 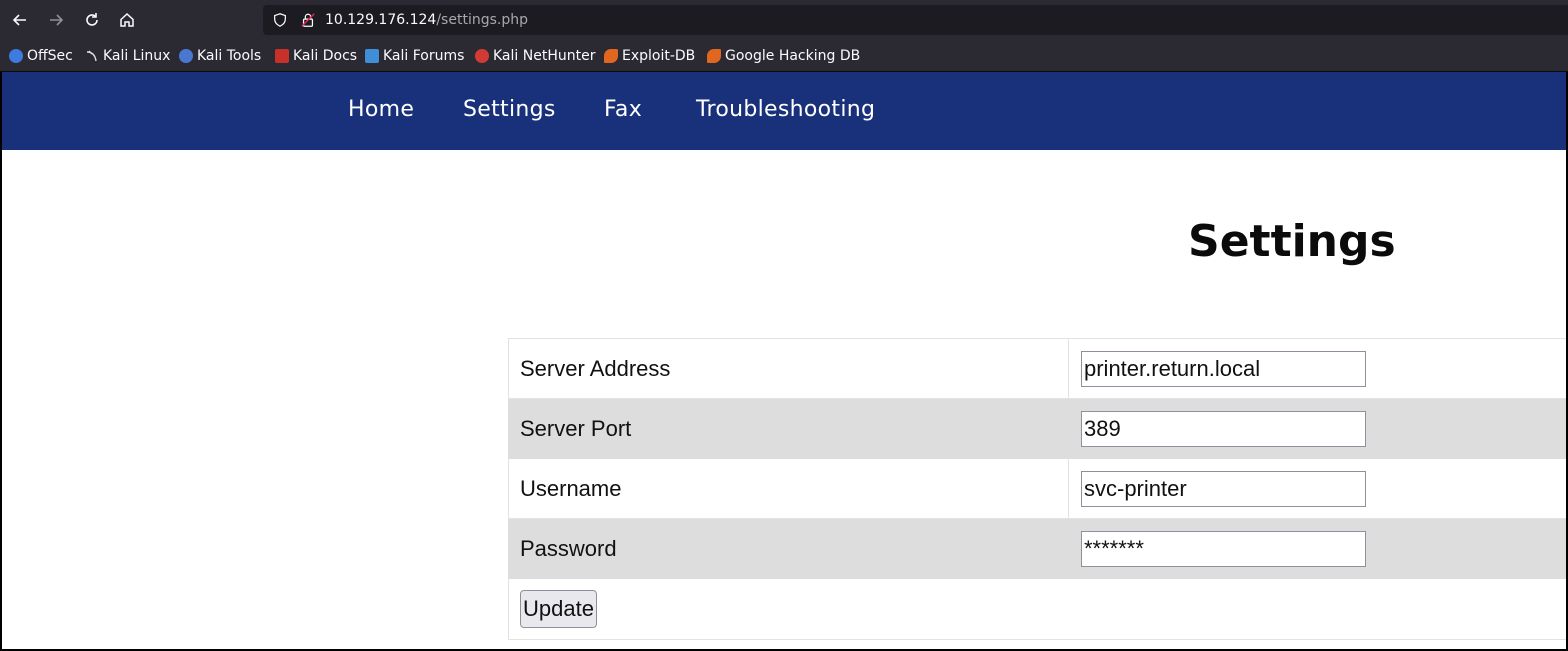 What do you see at coordinates (229, 56) in the screenshot?
I see `bookmark-label: Kali Tools` at bounding box center [229, 56].